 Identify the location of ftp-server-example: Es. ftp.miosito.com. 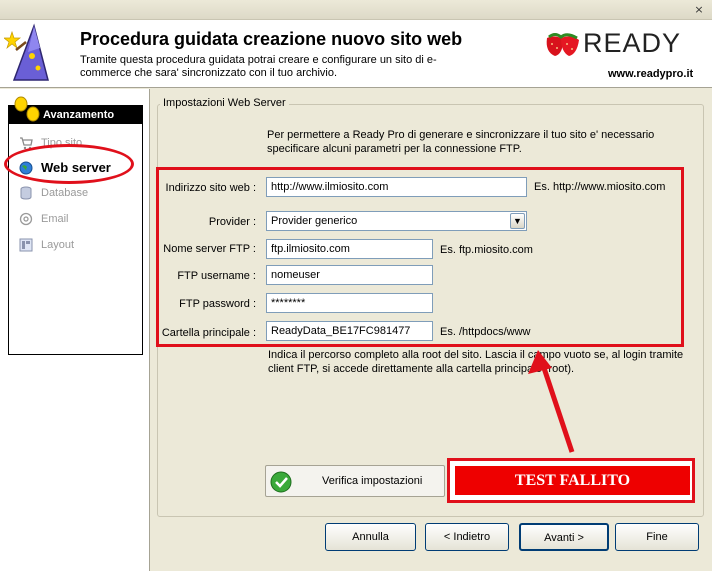
(486, 250).